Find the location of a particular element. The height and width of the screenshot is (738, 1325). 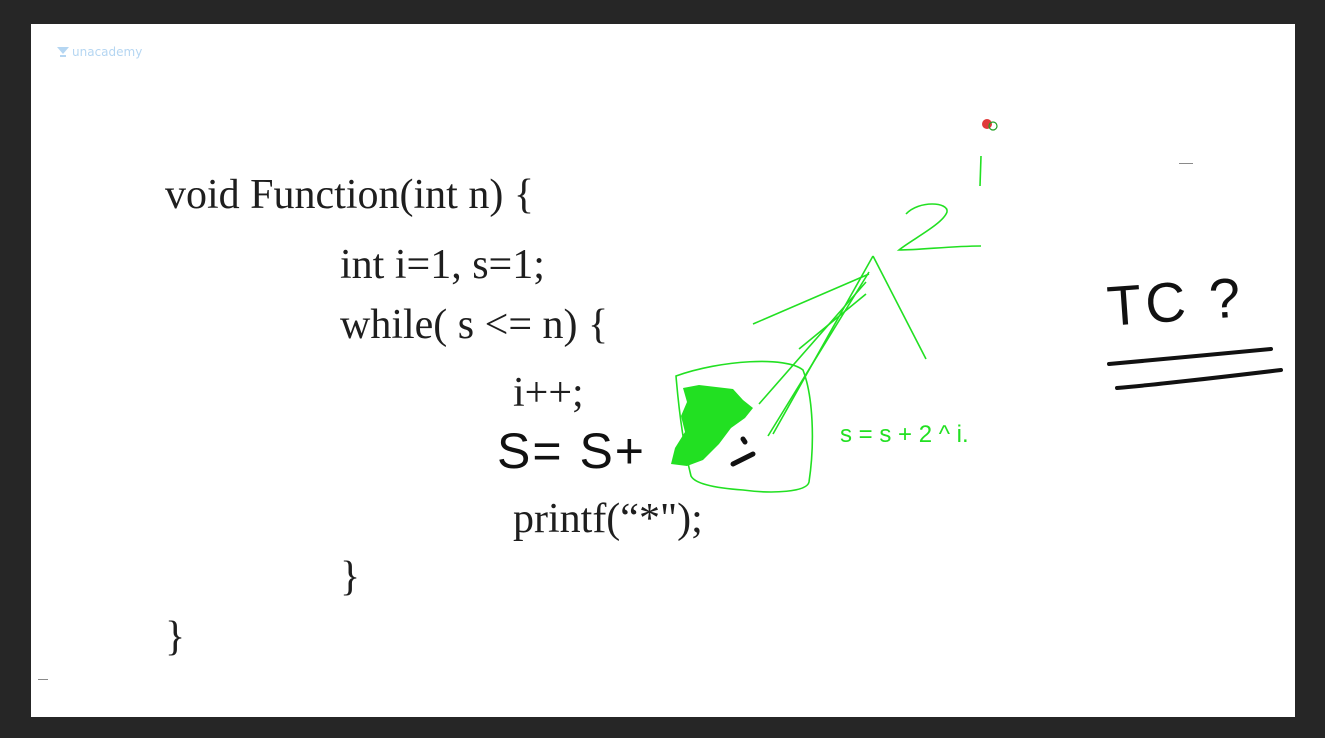

green-note-recurrence: s = s + 2 ^ i. is located at coordinates (904, 434).